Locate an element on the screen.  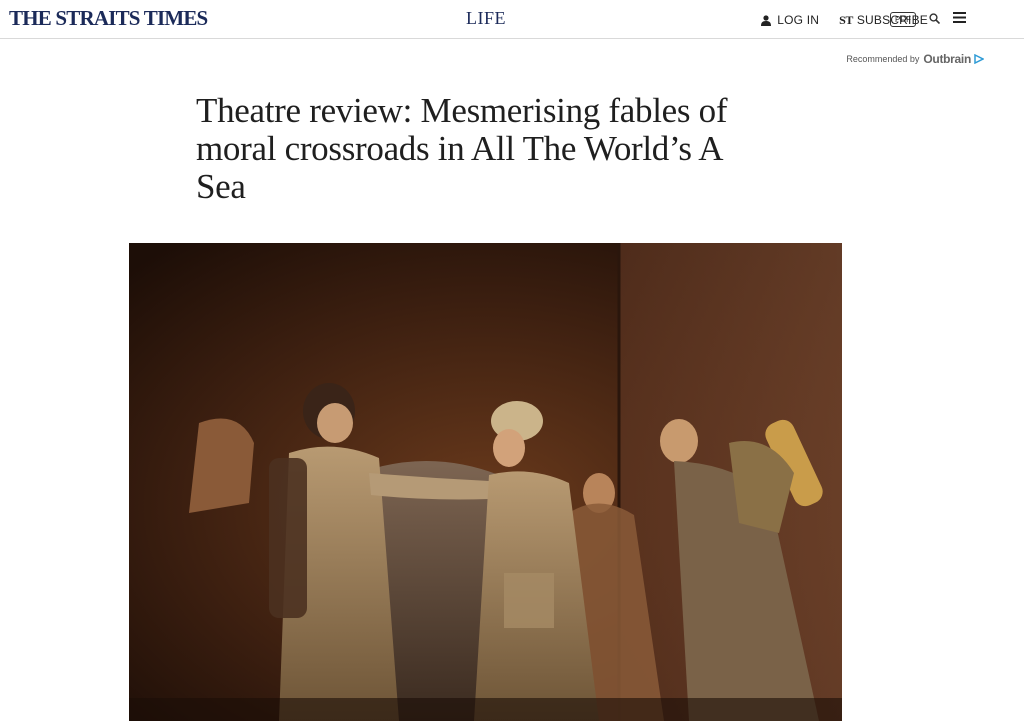
pdf-button: PDF is located at coordinates (903, 19).